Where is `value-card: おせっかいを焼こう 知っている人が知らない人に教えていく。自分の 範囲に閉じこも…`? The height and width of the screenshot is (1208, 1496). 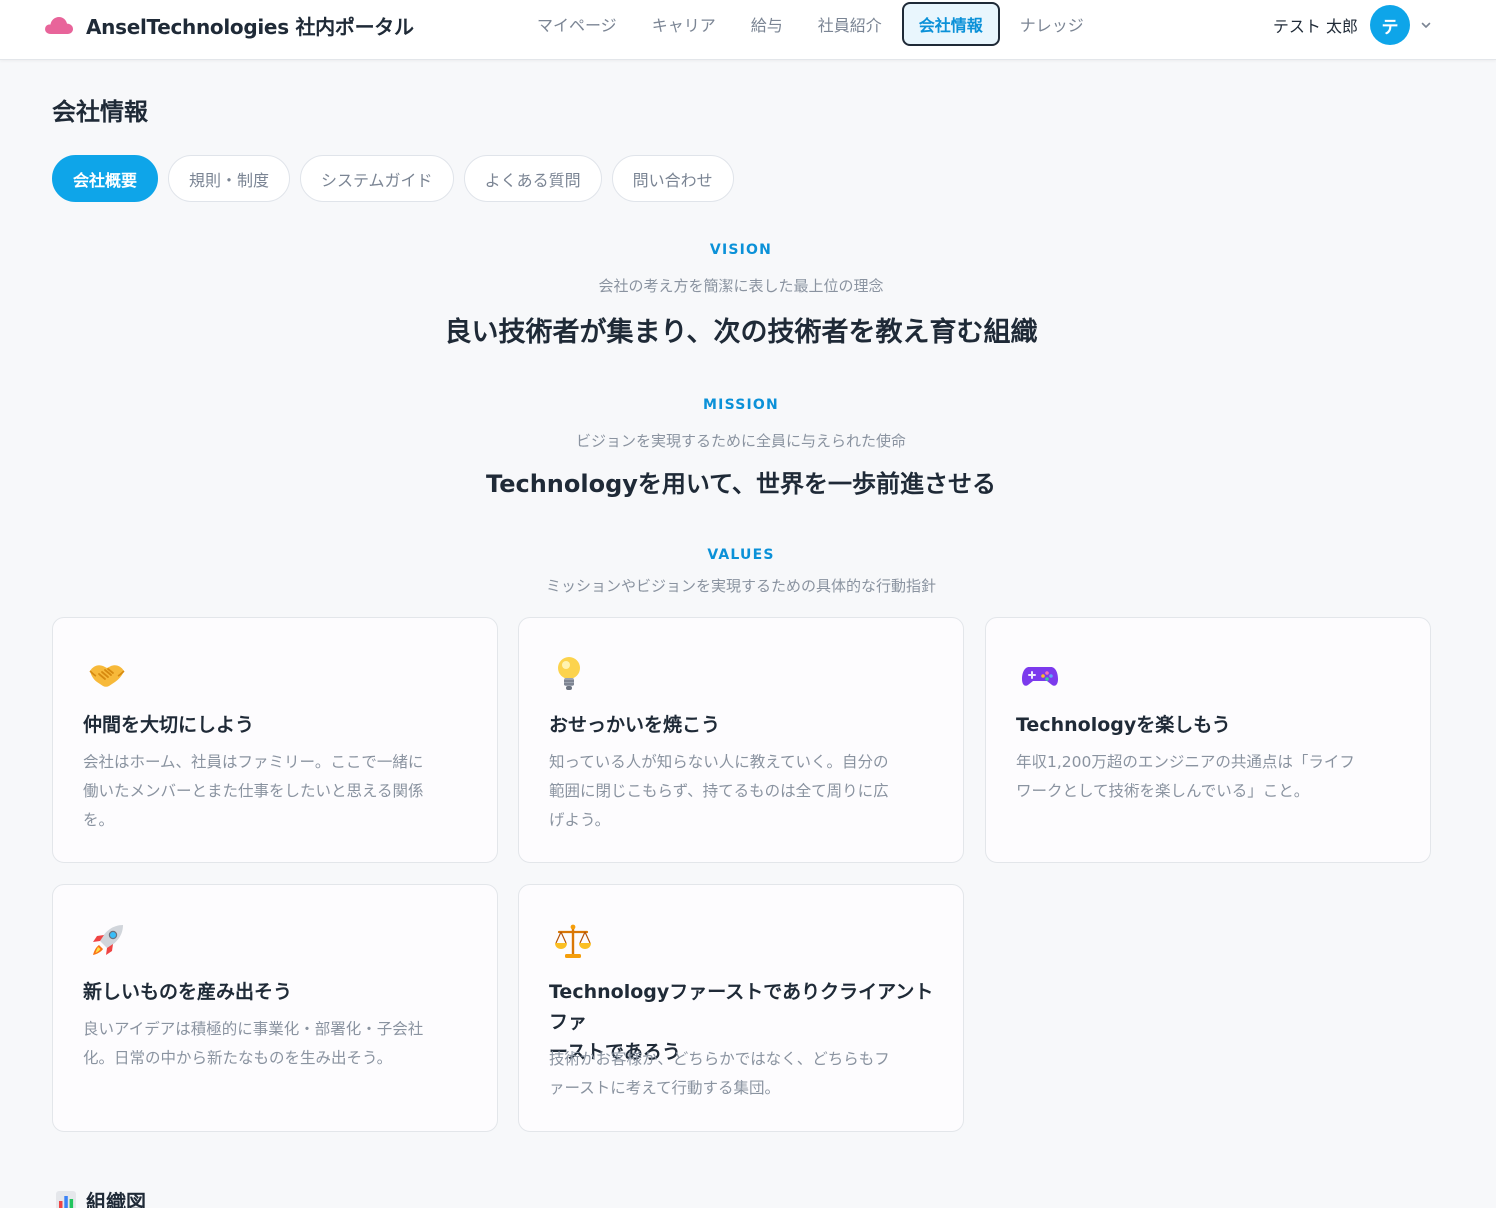 value-card: おせっかいを焼こう 知っている人が知らない人に教えていく。自分の 範囲に閉じこも… is located at coordinates (741, 740).